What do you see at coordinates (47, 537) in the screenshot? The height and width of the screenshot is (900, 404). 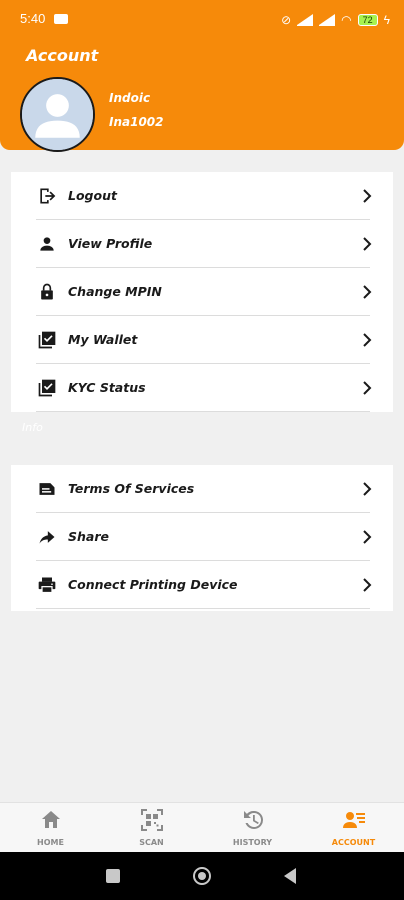 I see `share-icon` at bounding box center [47, 537].